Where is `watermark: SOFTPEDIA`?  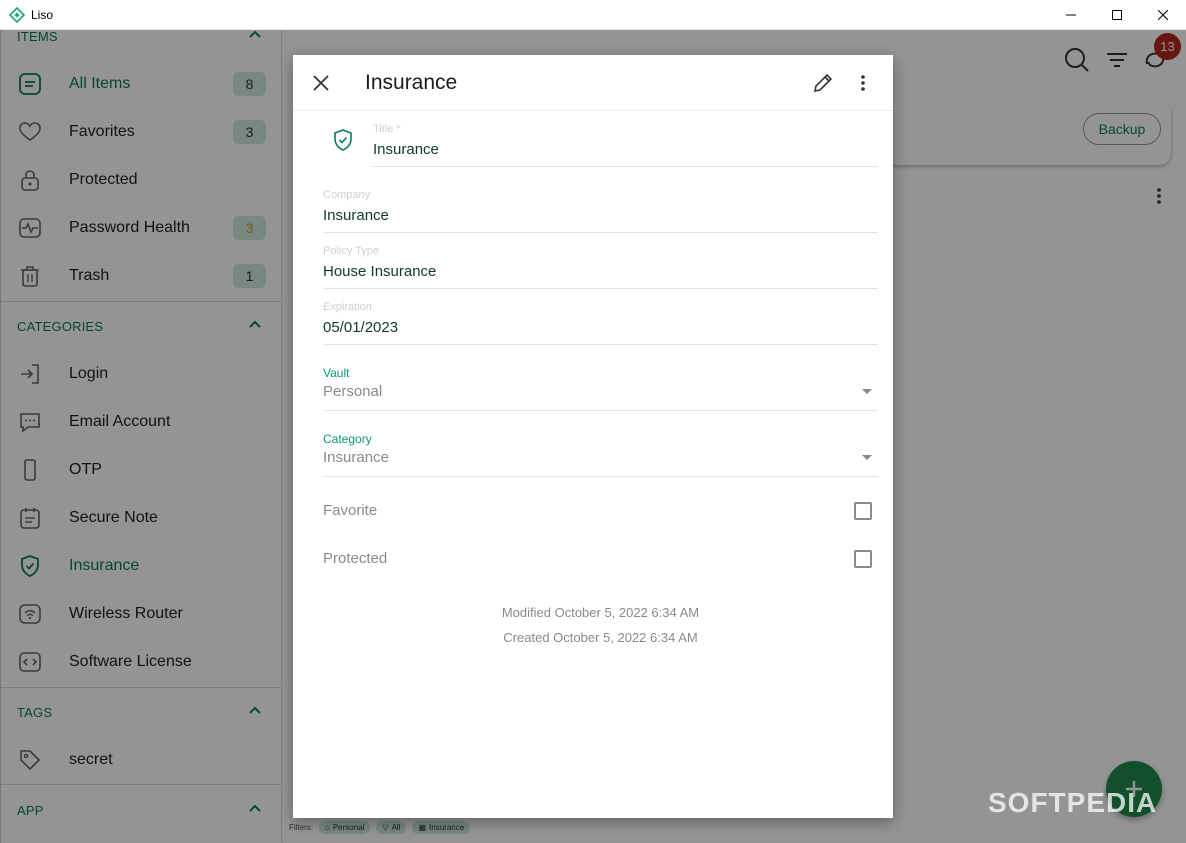 watermark: SOFTPEDIA is located at coordinates (1073, 802).